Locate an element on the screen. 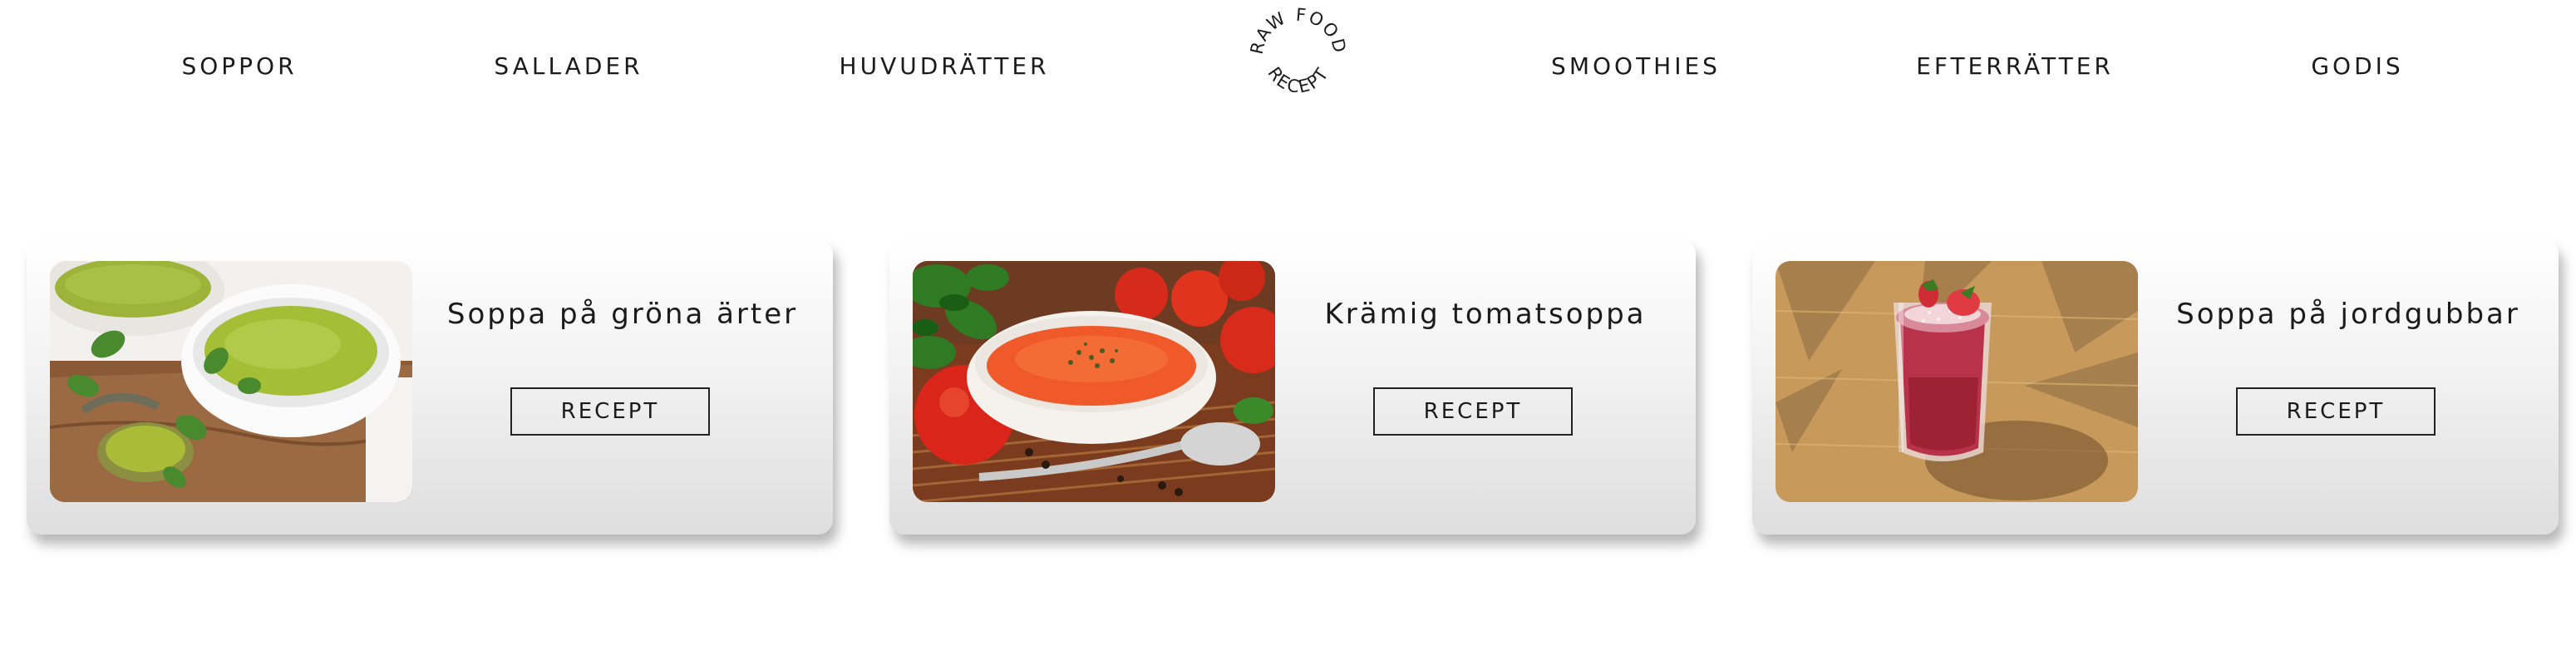 The width and height of the screenshot is (2576, 670). nav-item-sallader: SALLADER is located at coordinates (568, 66).